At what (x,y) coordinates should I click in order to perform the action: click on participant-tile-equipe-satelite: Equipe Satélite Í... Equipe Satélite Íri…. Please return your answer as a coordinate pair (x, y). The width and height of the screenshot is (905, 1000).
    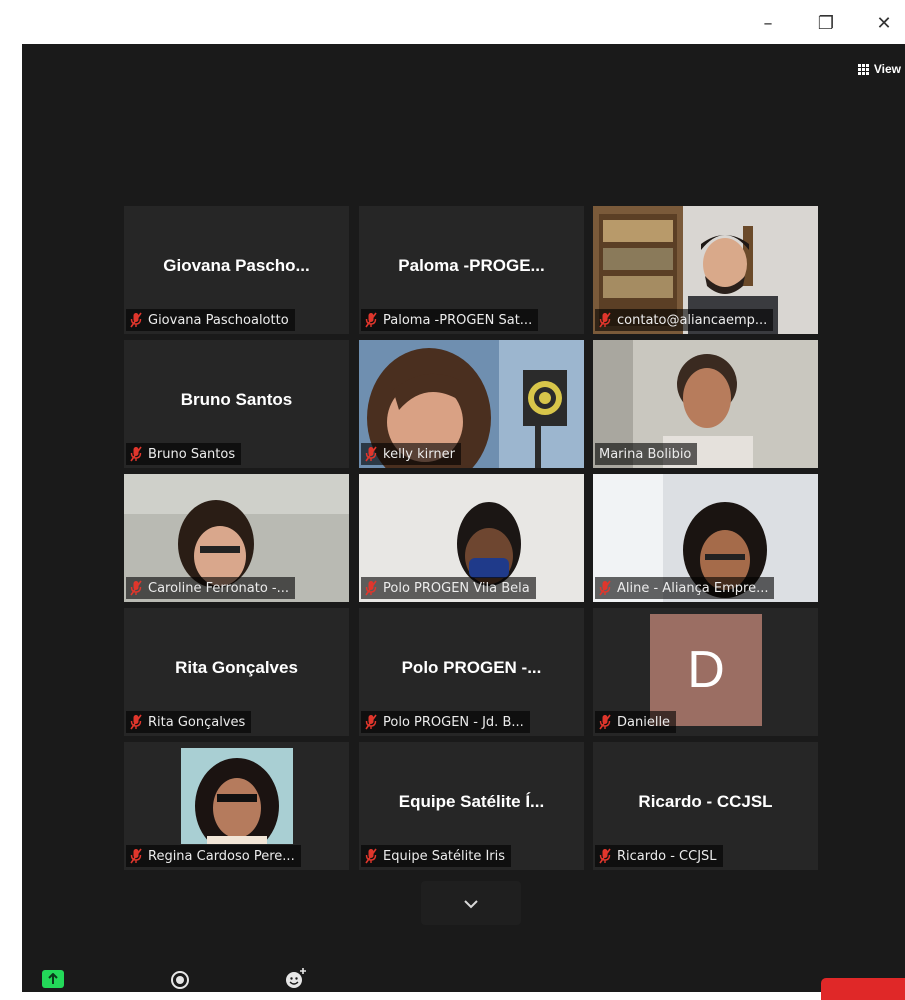
    Looking at the image, I should click on (471, 806).